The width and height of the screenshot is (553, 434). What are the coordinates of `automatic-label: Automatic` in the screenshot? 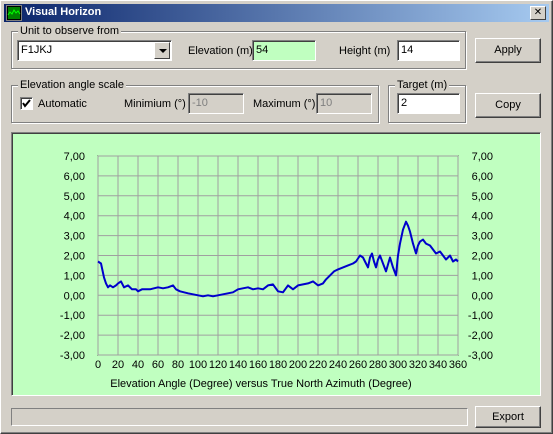 It's located at (62, 104).